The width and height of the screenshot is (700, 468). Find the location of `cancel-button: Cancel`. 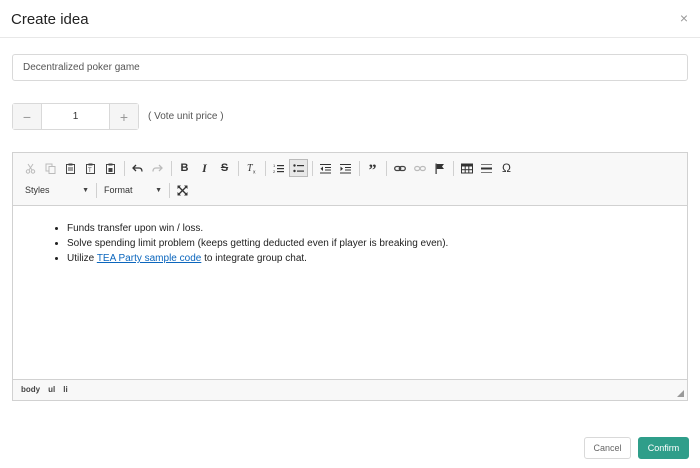

cancel-button: Cancel is located at coordinates (607, 448).